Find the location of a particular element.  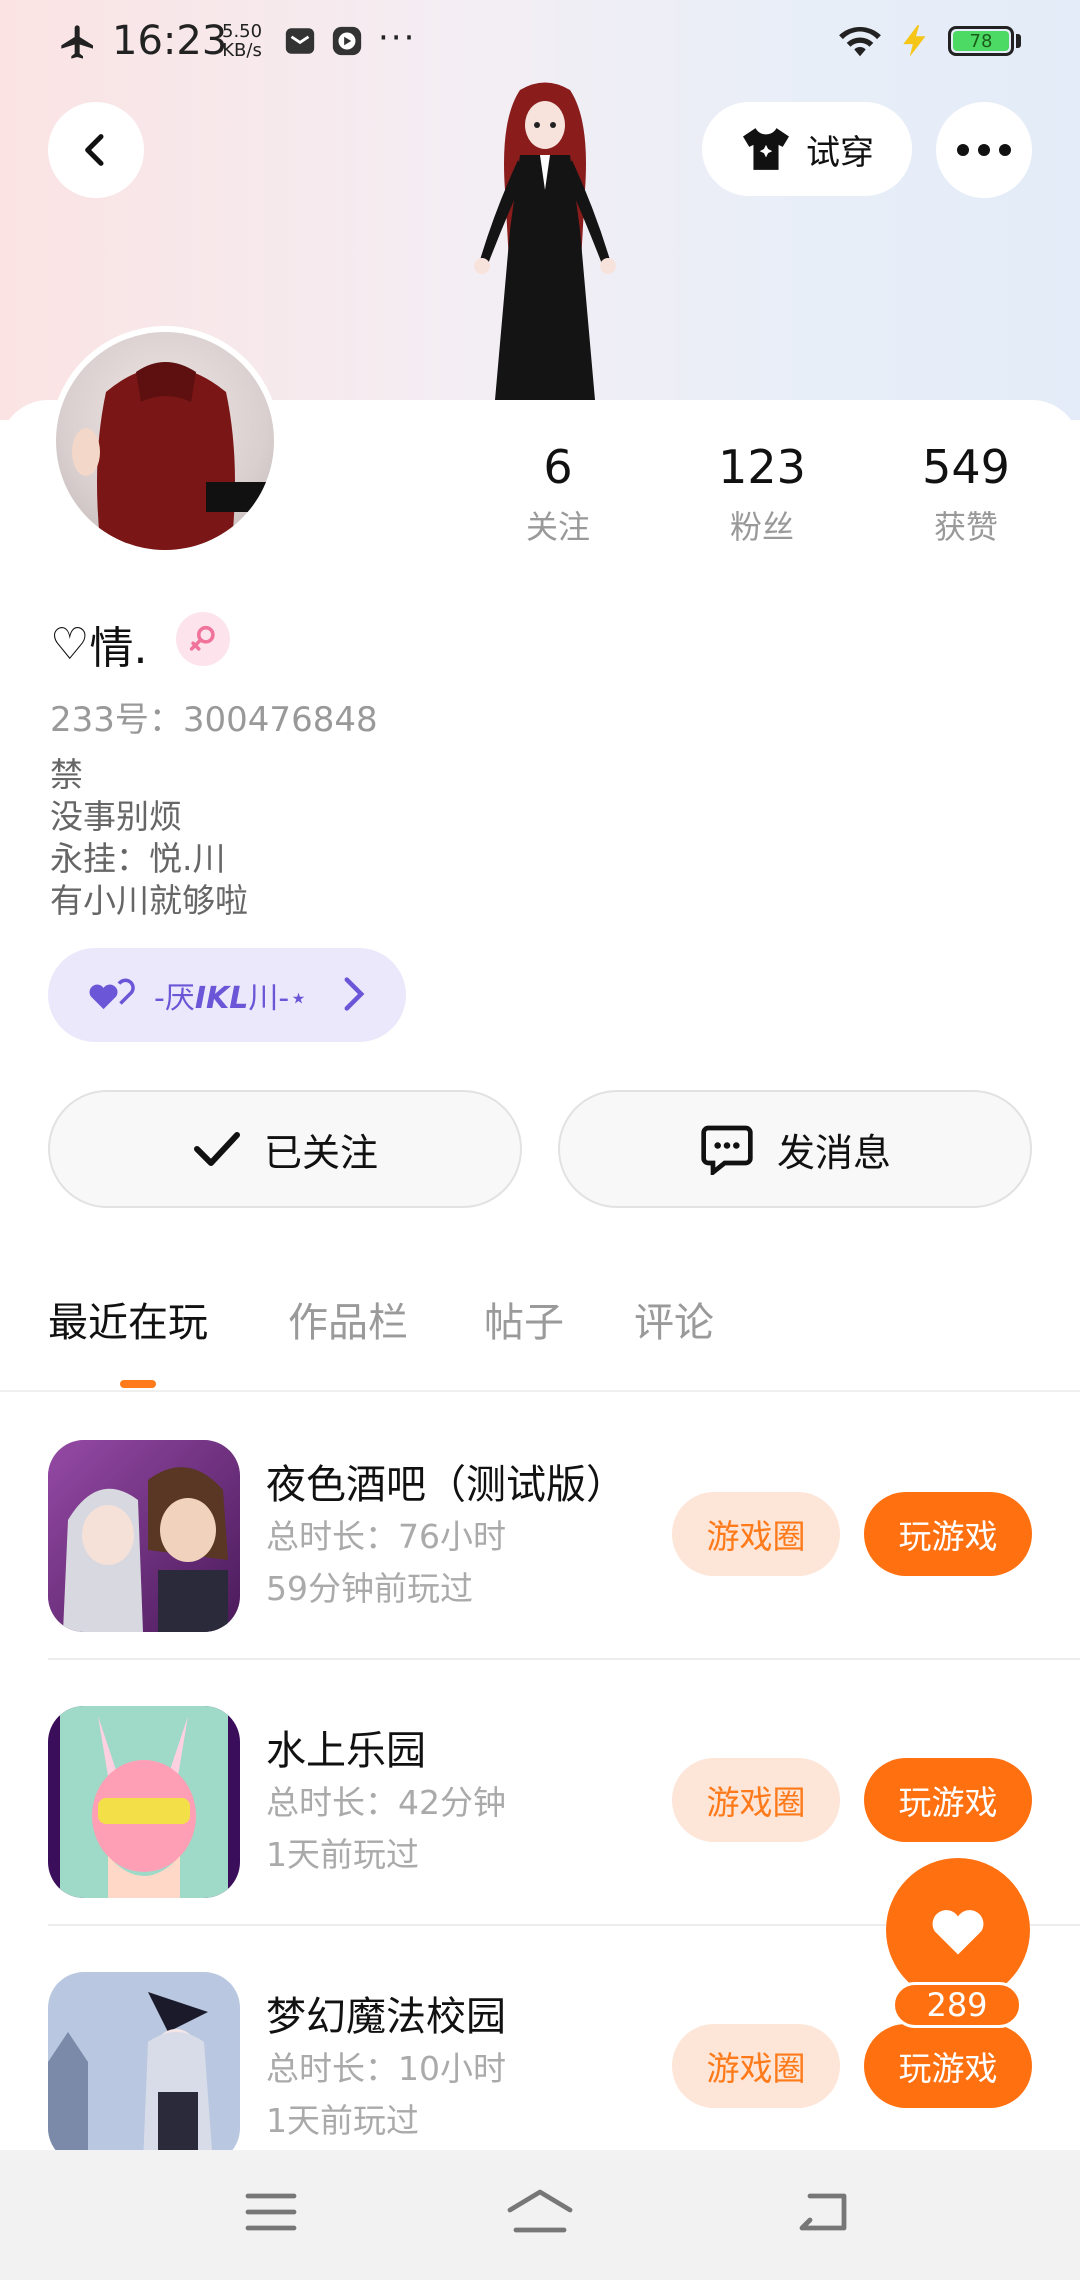

heart-icon is located at coordinates (958, 1932).